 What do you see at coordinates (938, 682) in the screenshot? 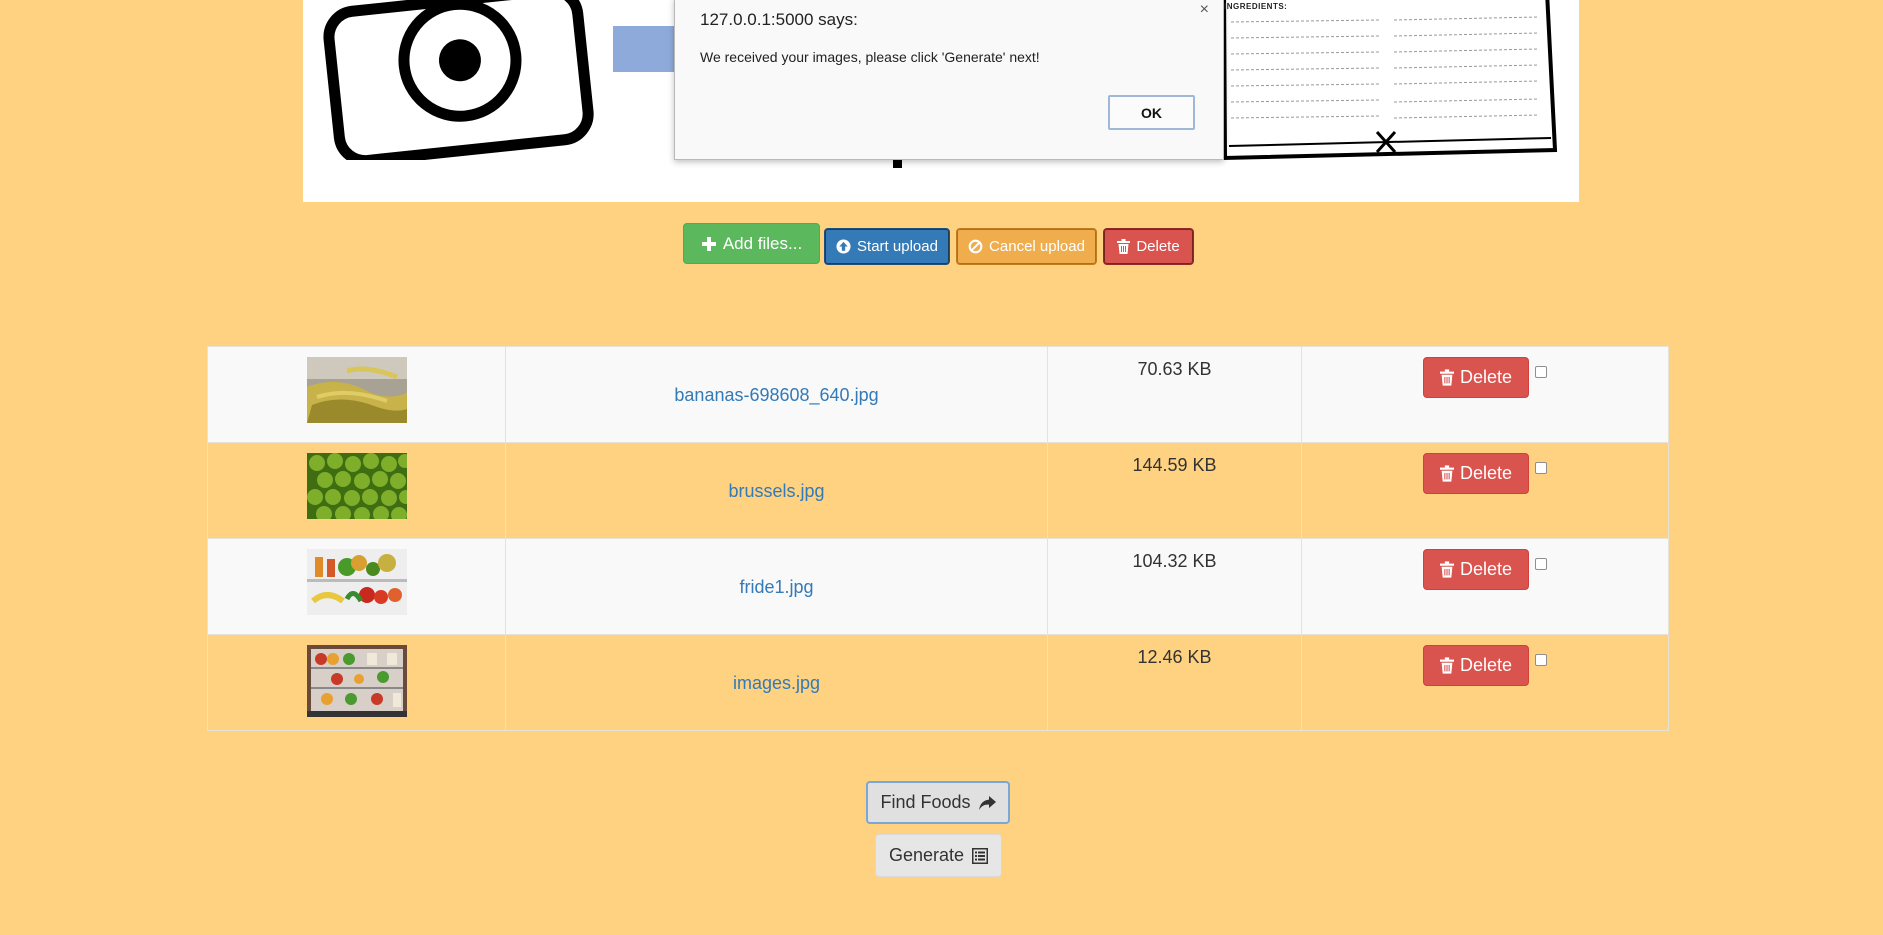
I see `table-row: images.jpg 12.46 KB Delete` at bounding box center [938, 682].